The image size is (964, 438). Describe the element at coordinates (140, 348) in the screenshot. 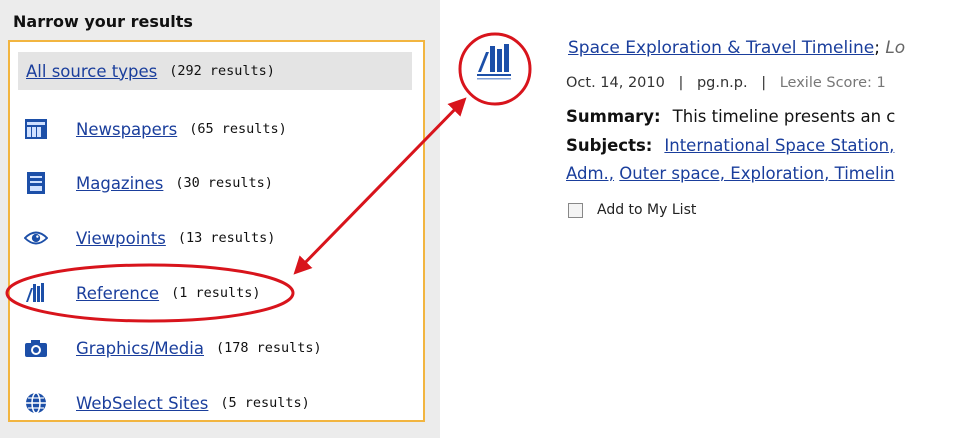

I see `facet-label: Graphics/Media` at that location.